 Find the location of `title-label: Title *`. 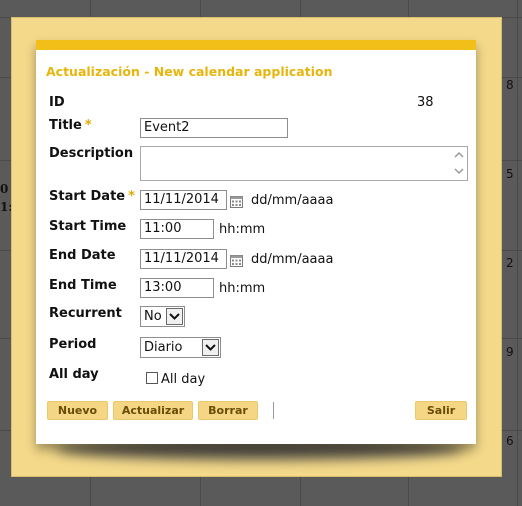

title-label: Title * is located at coordinates (70, 125).